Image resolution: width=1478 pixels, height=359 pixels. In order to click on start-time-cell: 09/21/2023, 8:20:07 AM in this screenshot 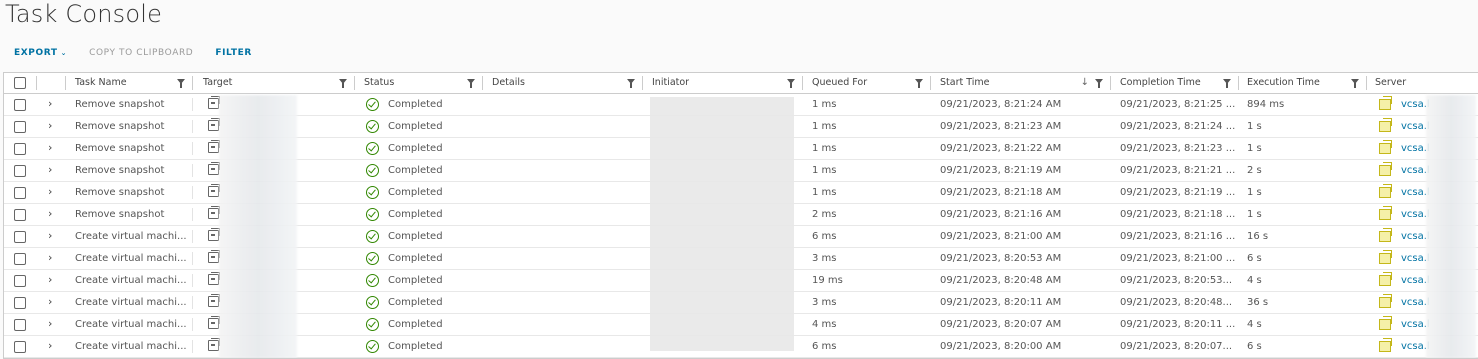, I will do `click(1001, 324)`.